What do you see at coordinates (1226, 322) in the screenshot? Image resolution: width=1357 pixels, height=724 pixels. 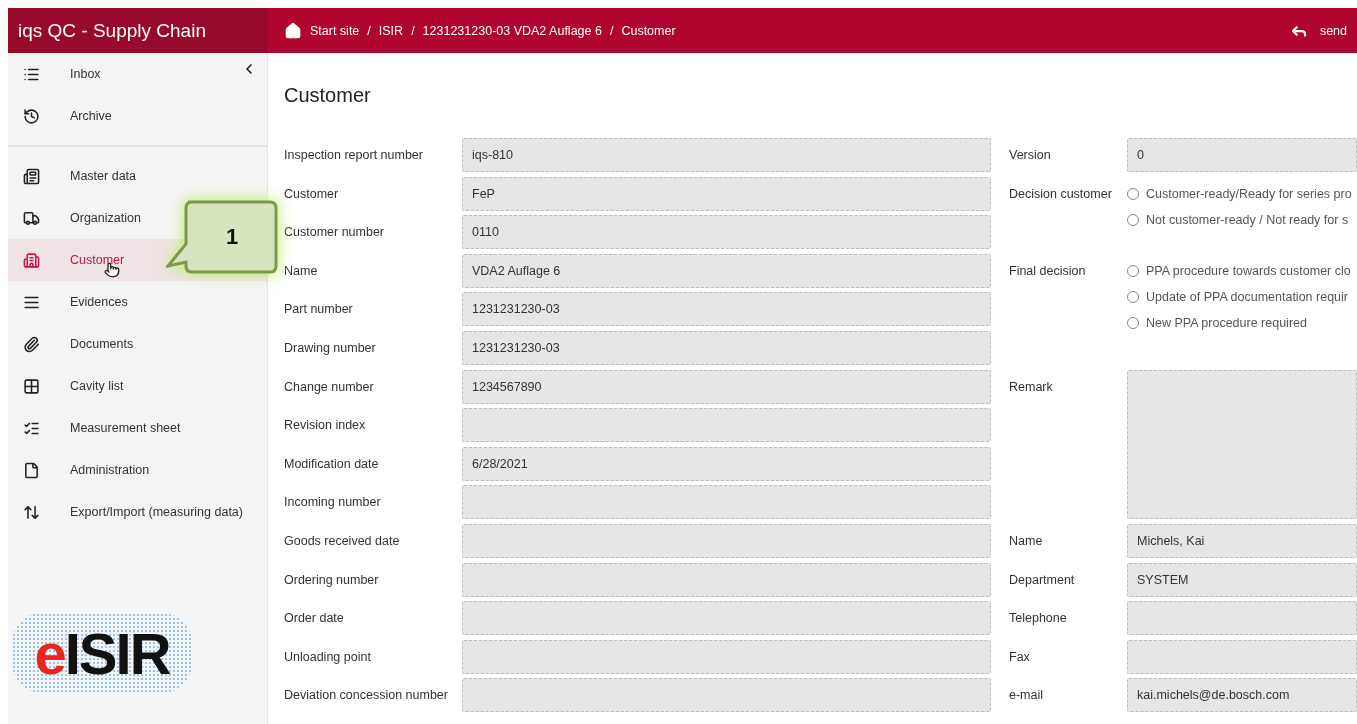 I see `radio-label: New PPA procedure required` at bounding box center [1226, 322].